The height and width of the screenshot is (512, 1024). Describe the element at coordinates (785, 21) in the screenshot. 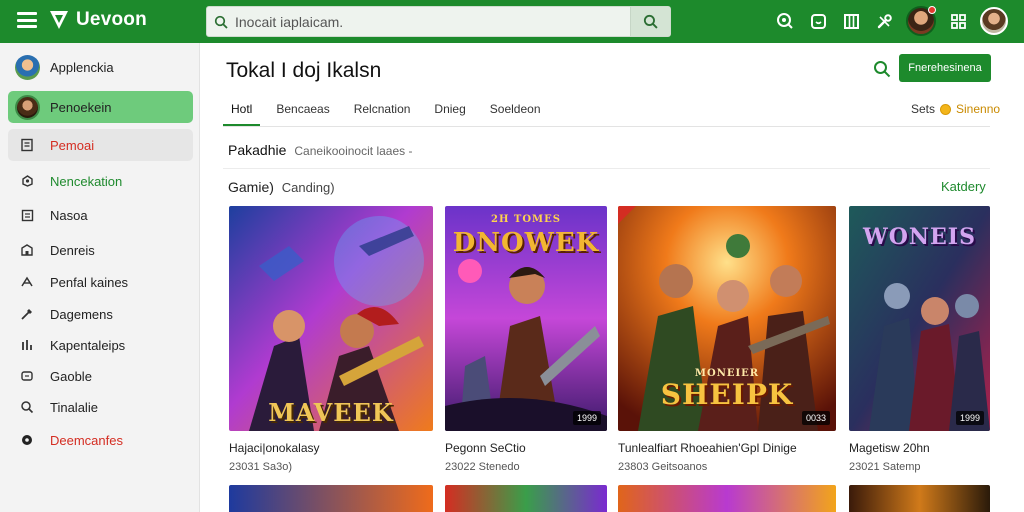

I see `explore-icon` at that location.